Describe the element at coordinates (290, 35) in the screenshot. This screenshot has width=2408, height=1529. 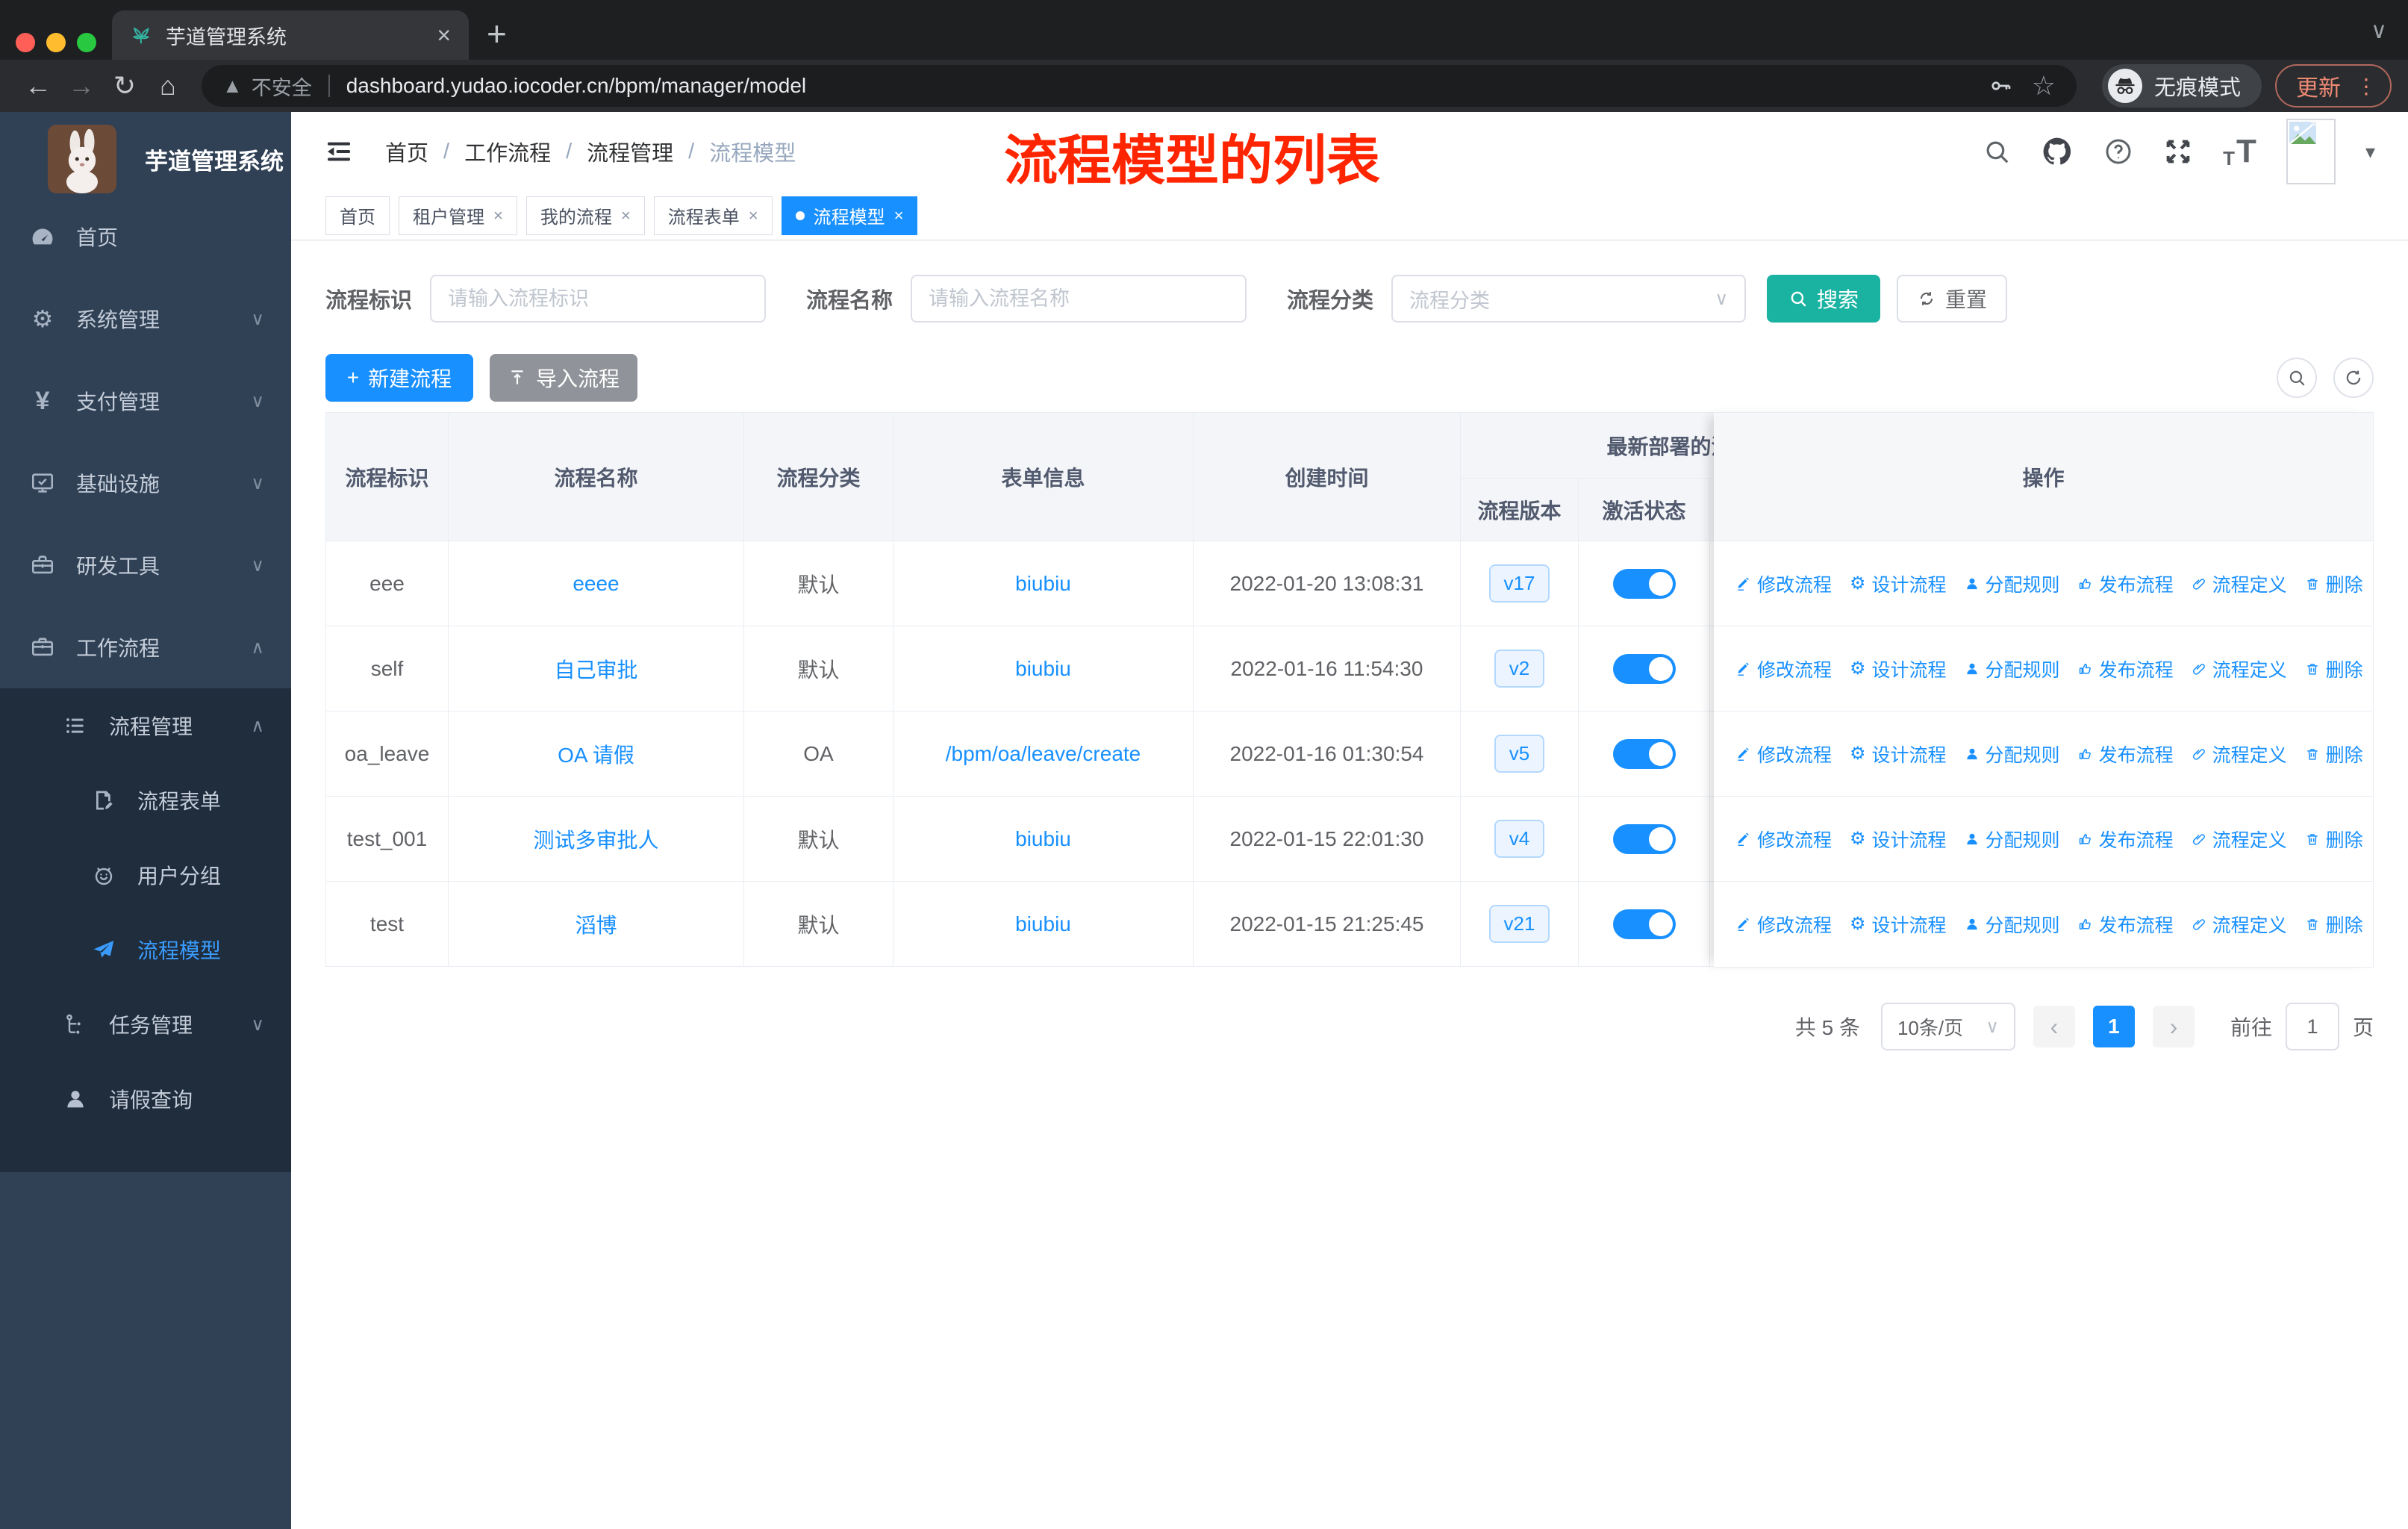
I see `browser-tab: 芋道管理系统 ×` at that location.